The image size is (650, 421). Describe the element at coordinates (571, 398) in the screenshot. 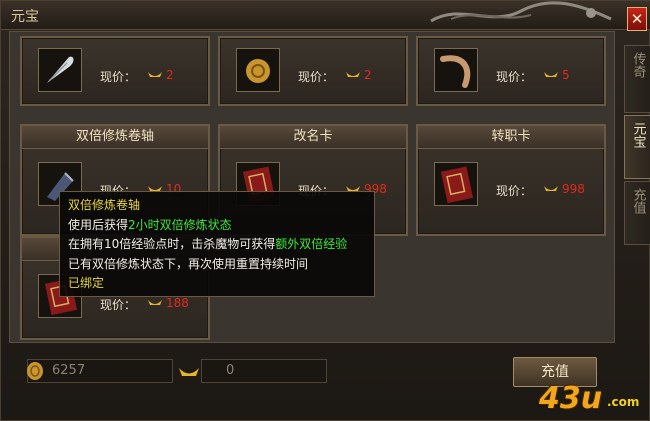

I see `watermark-text: 43u` at that location.